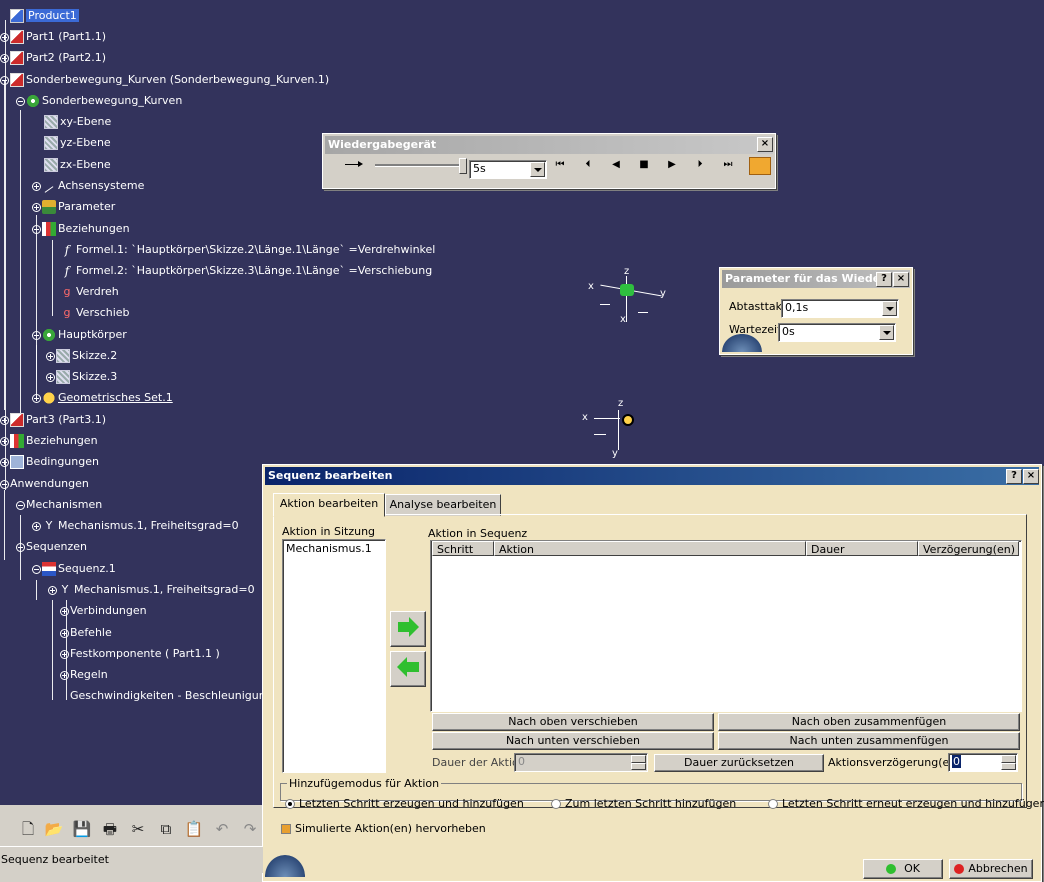 This screenshot has height=882, width=1044. I want to click on merge-up-button: Nach oben zusammenfügen, so click(869, 722).